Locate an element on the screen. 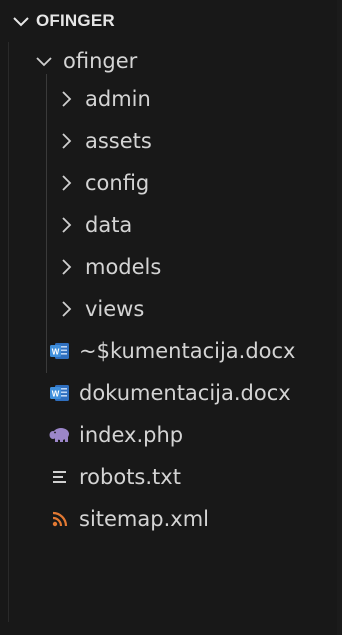  file-item: sitemap.xml is located at coordinates (173, 519).